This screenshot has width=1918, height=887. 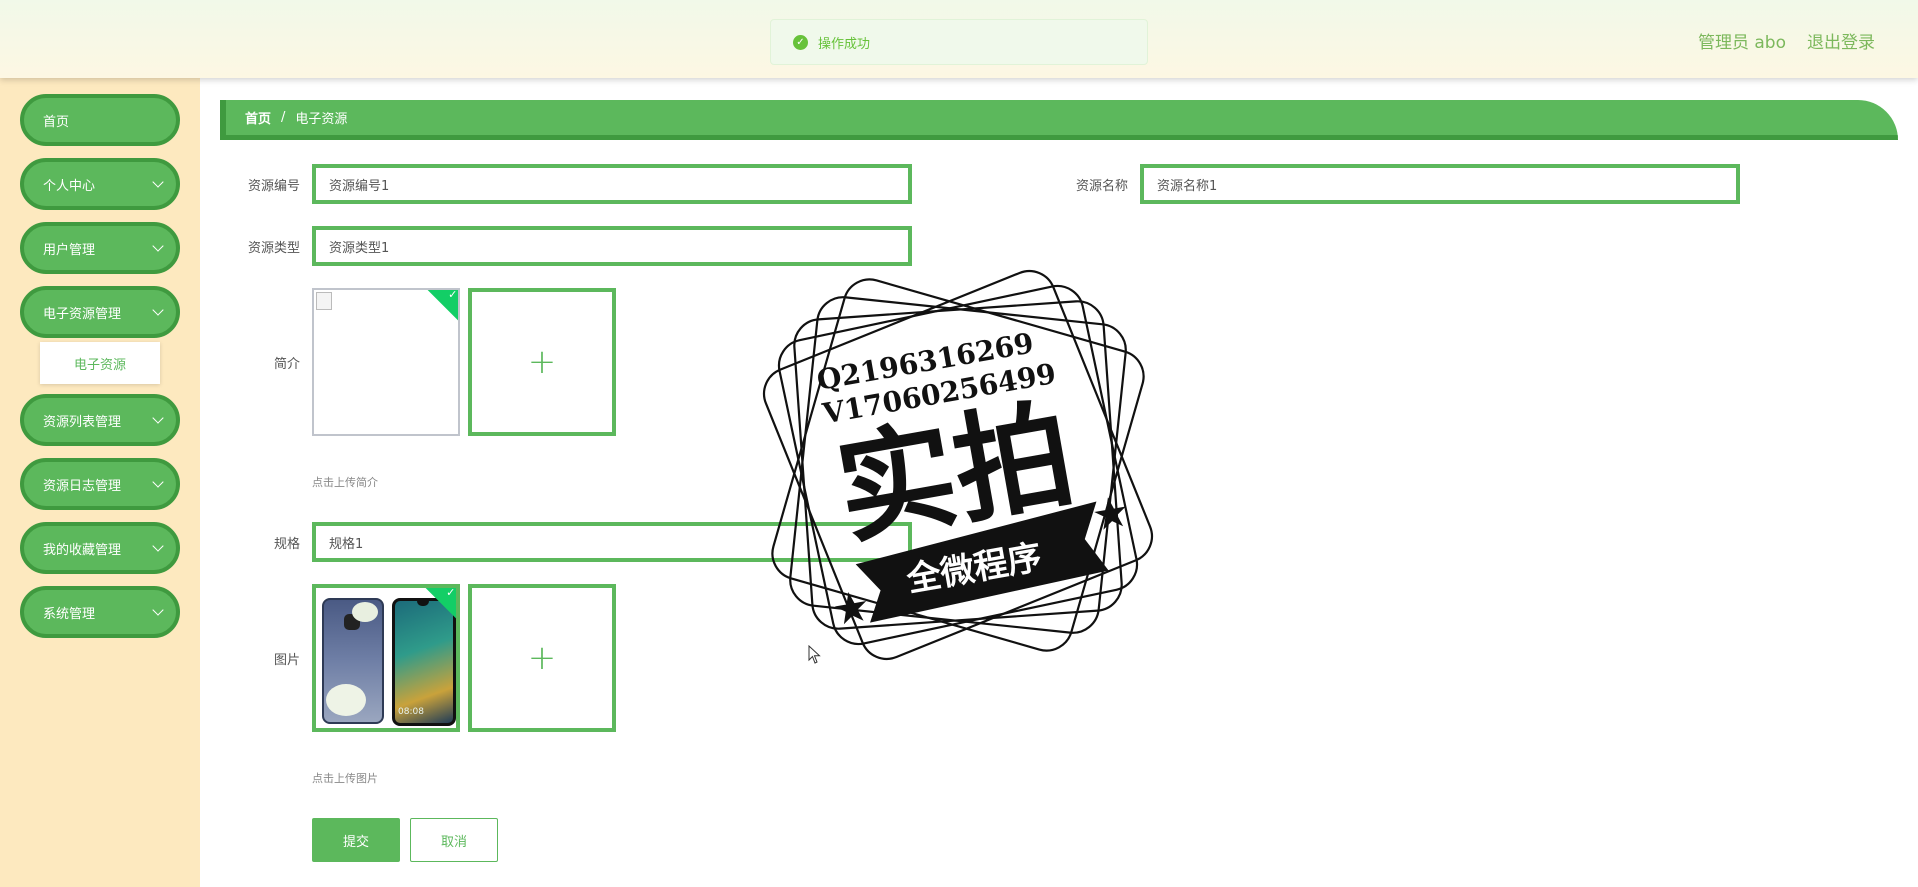 I want to click on intro-label: 简介, so click(x=286, y=364).